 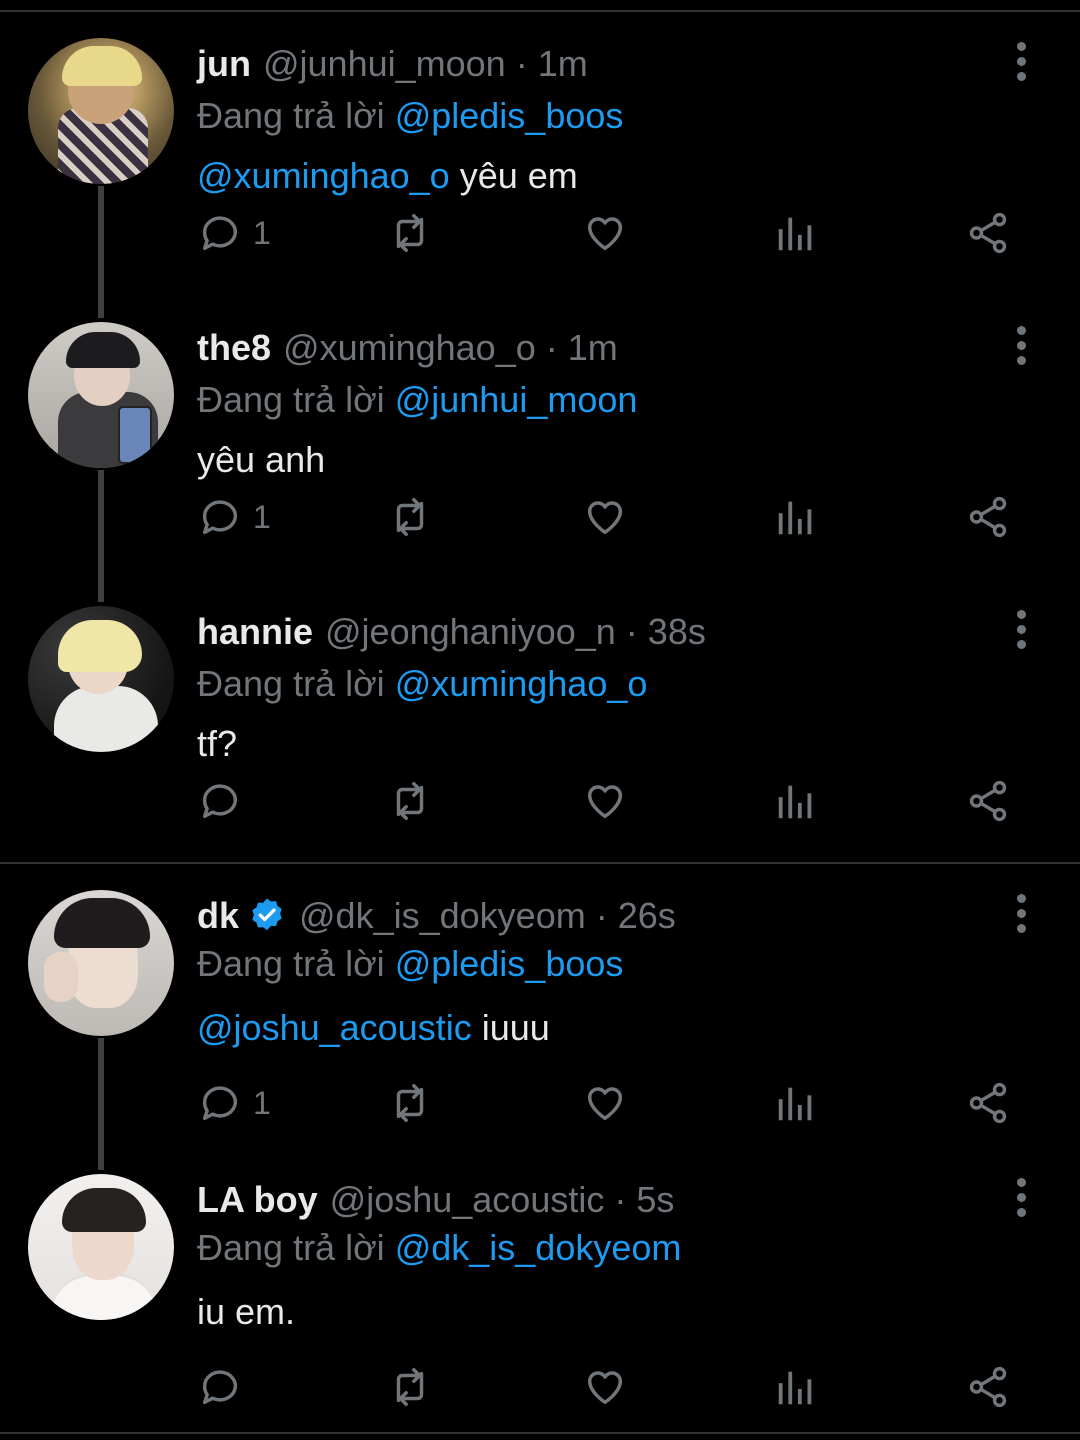 What do you see at coordinates (516, 400) in the screenshot?
I see `replying-to-mention: @junhui_moon` at bounding box center [516, 400].